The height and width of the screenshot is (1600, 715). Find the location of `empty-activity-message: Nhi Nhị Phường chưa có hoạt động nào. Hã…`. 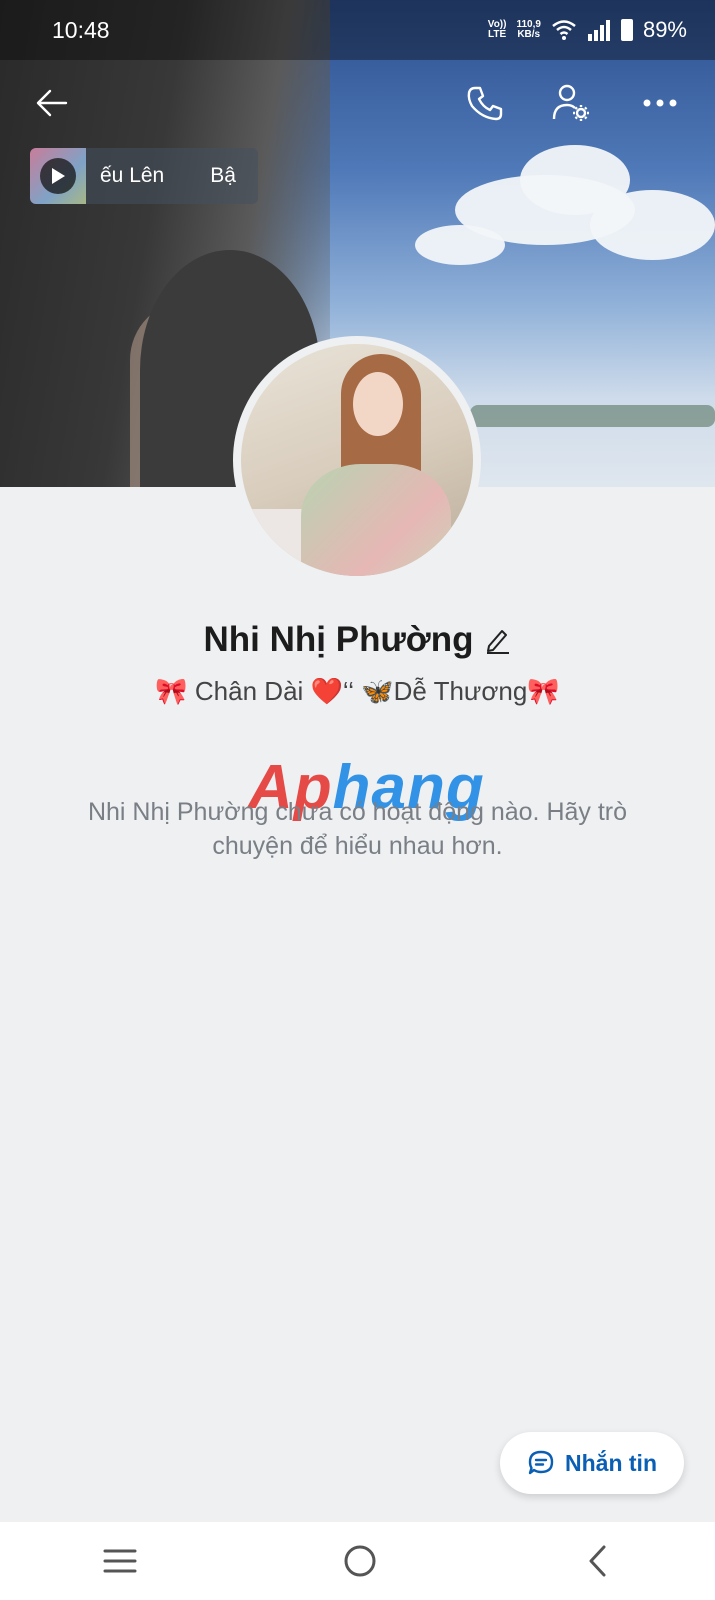

empty-activity-message: Nhi Nhị Phường chưa có hoạt động nào. Hã… is located at coordinates (357, 829).